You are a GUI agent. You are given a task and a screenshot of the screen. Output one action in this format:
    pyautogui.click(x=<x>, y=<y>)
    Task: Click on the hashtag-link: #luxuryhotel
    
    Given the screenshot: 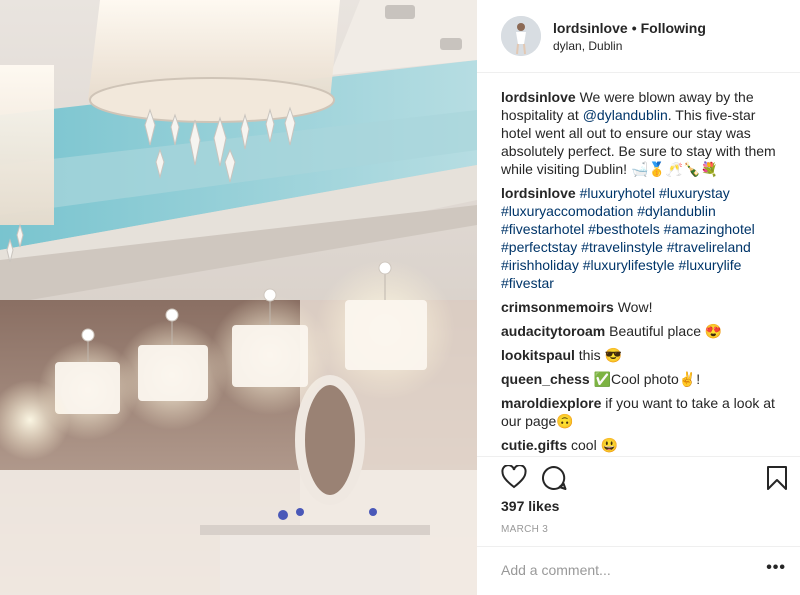 What is the action you would take?
    pyautogui.click(x=618, y=193)
    